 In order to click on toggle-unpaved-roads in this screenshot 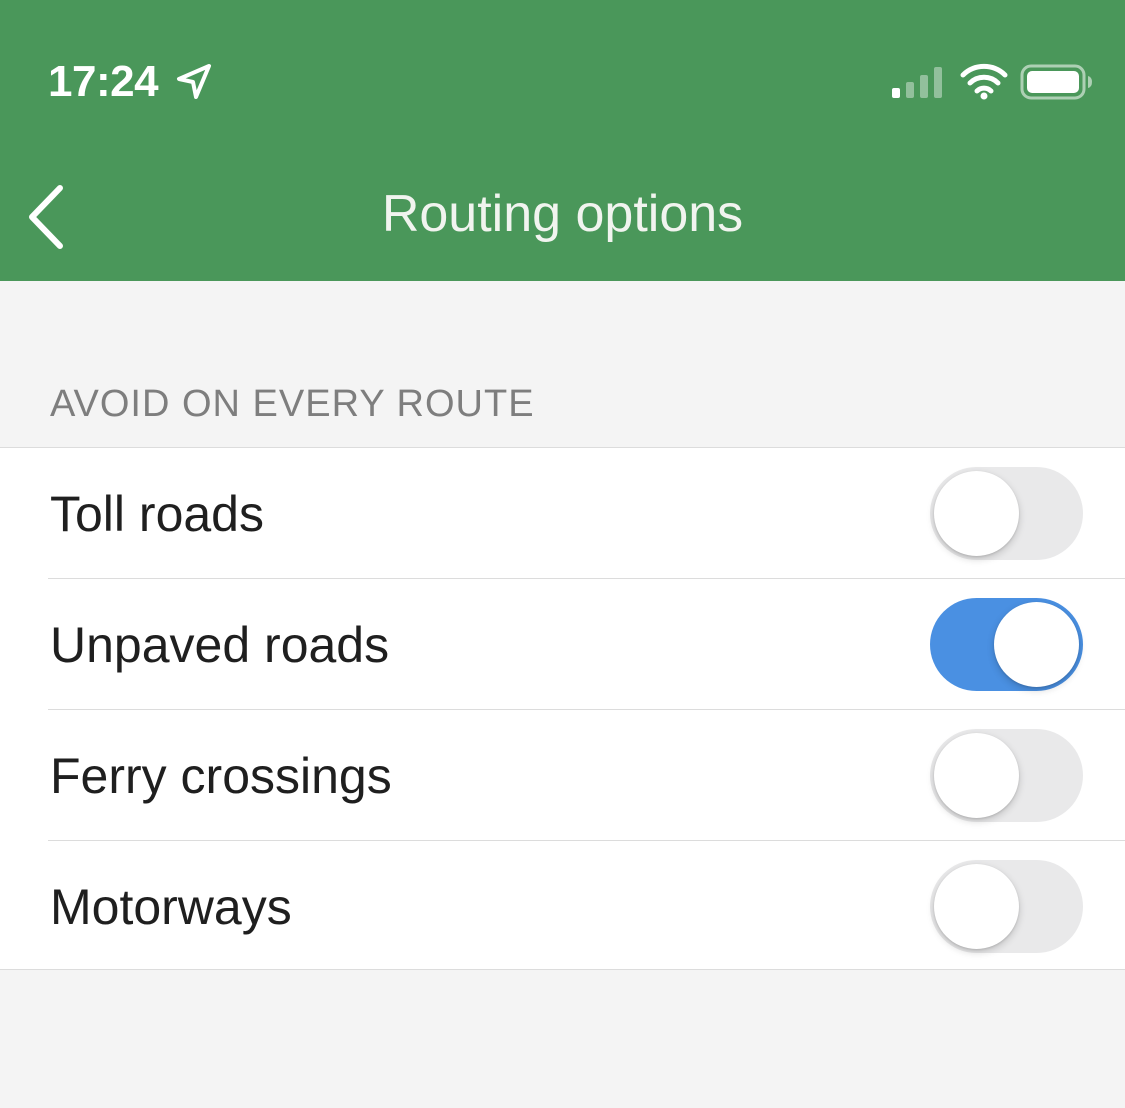, I will do `click(1006, 644)`.